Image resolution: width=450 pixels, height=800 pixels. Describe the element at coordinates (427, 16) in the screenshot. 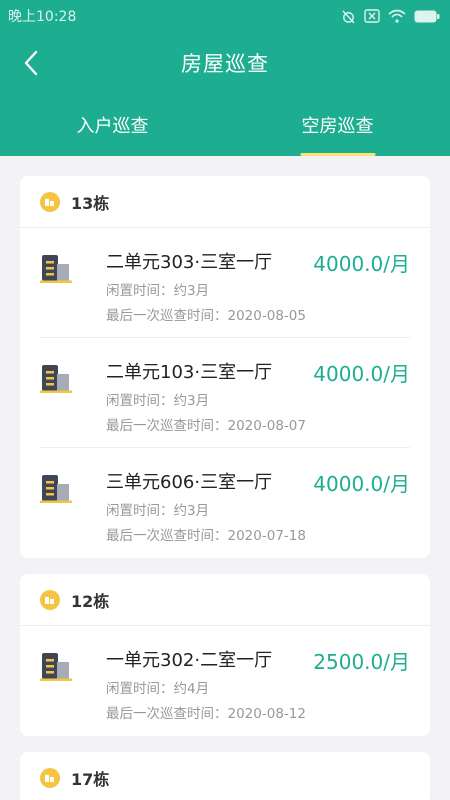

I see `battery-icon` at that location.